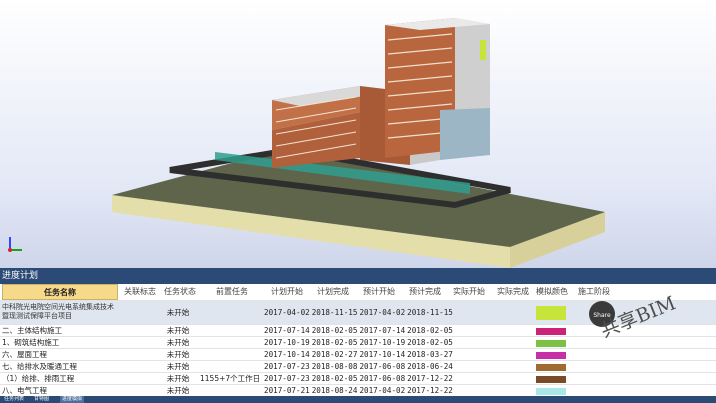 Image resolution: width=716 pixels, height=403 pixels. I want to click on col-header-link-flag: 关联标志, so click(140, 292).